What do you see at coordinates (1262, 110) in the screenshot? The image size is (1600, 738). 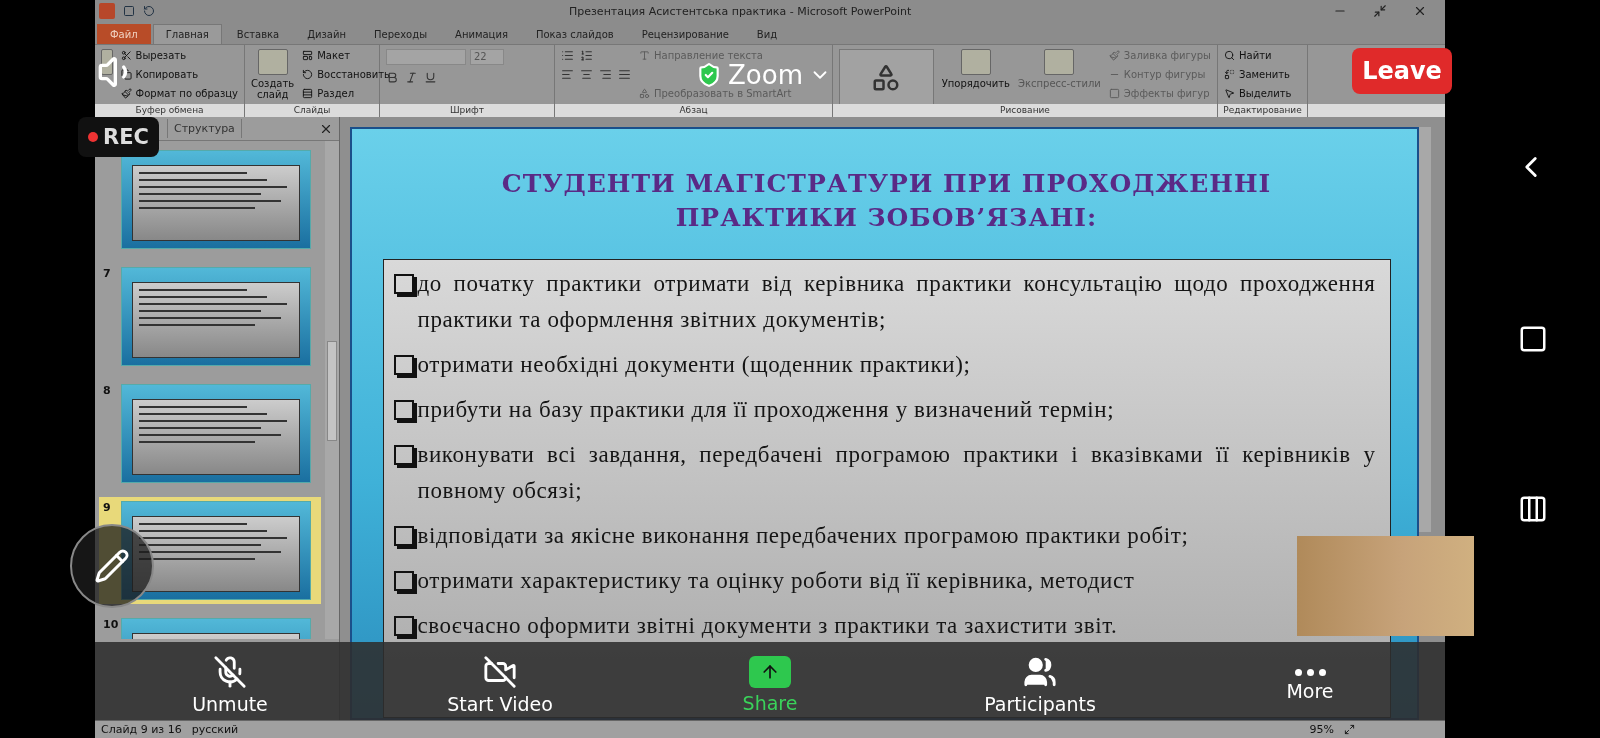 I see `group-label: Редактирование` at bounding box center [1262, 110].